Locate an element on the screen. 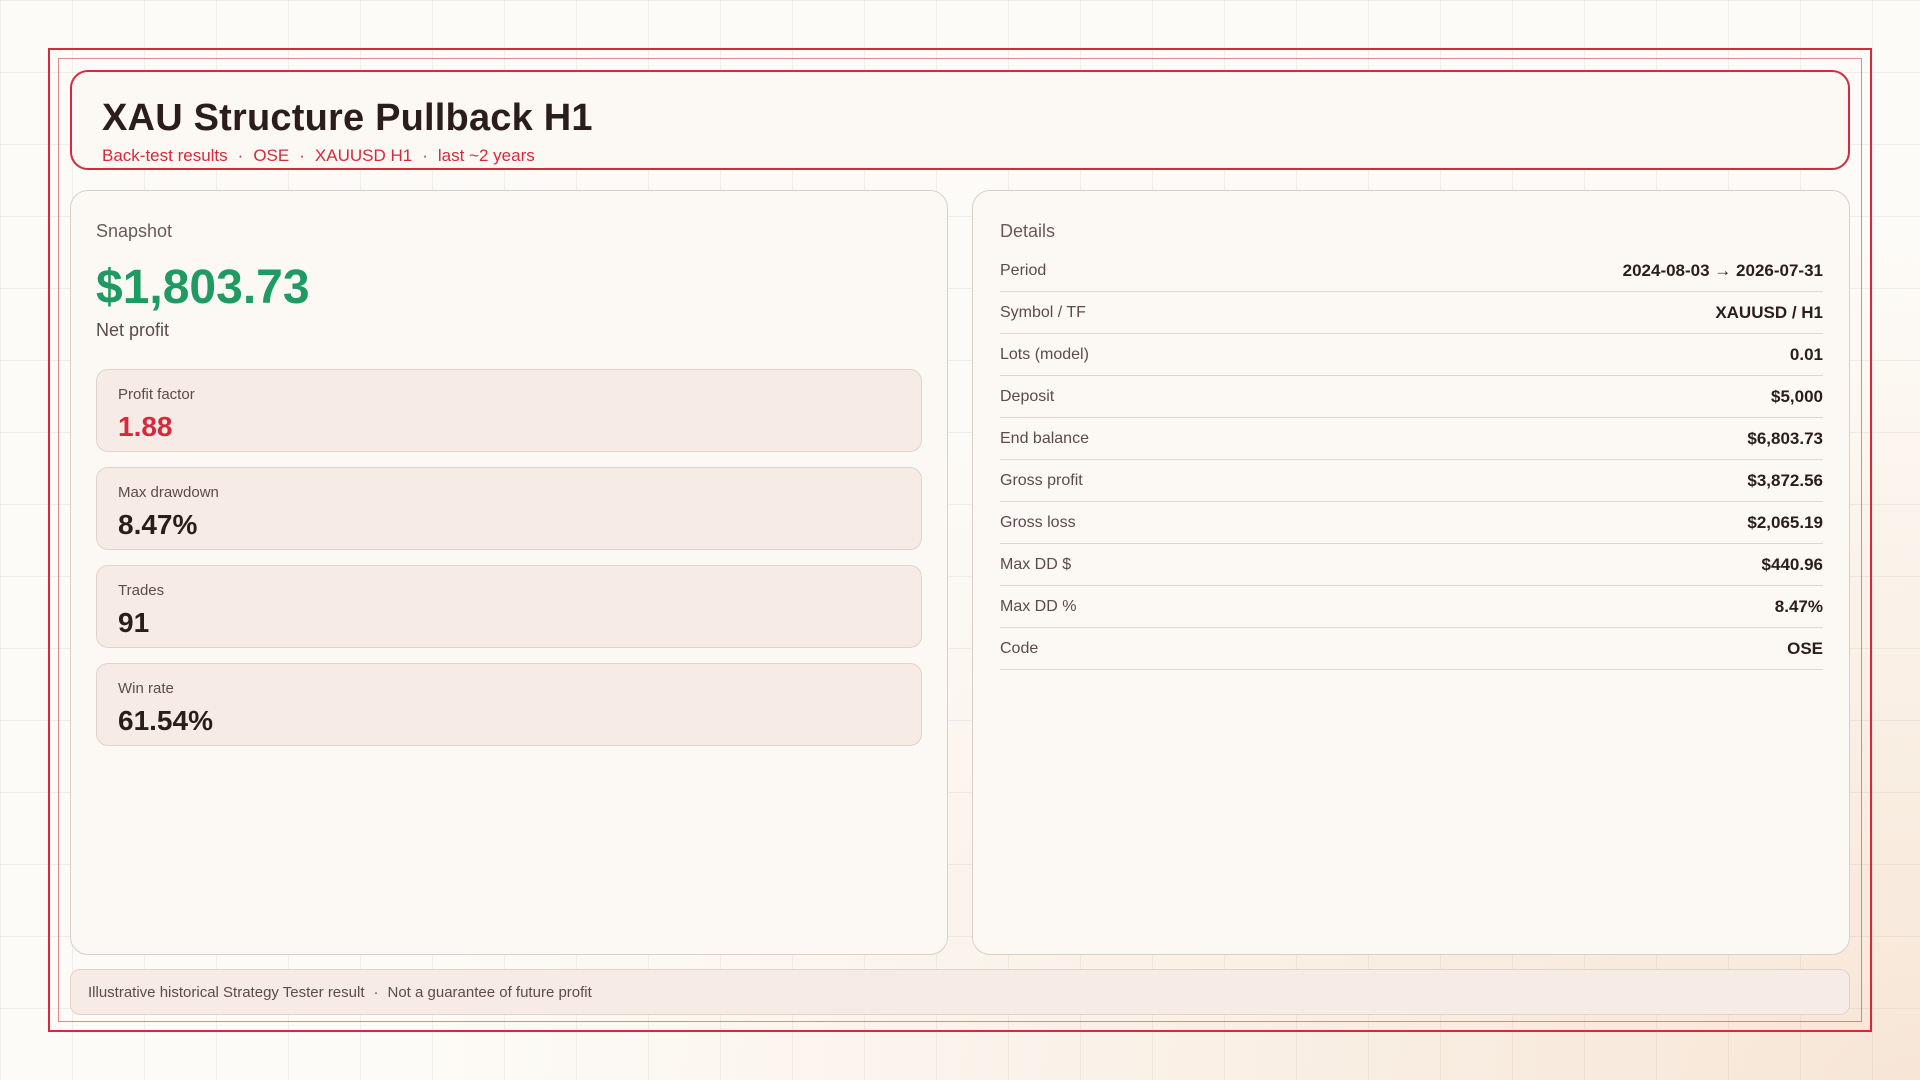 Image resolution: width=1920 pixels, height=1080 pixels. detail-key: End balance is located at coordinates (1044, 438).